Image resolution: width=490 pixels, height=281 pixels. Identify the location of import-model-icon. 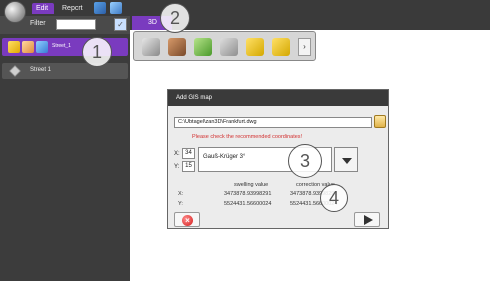
(177, 47).